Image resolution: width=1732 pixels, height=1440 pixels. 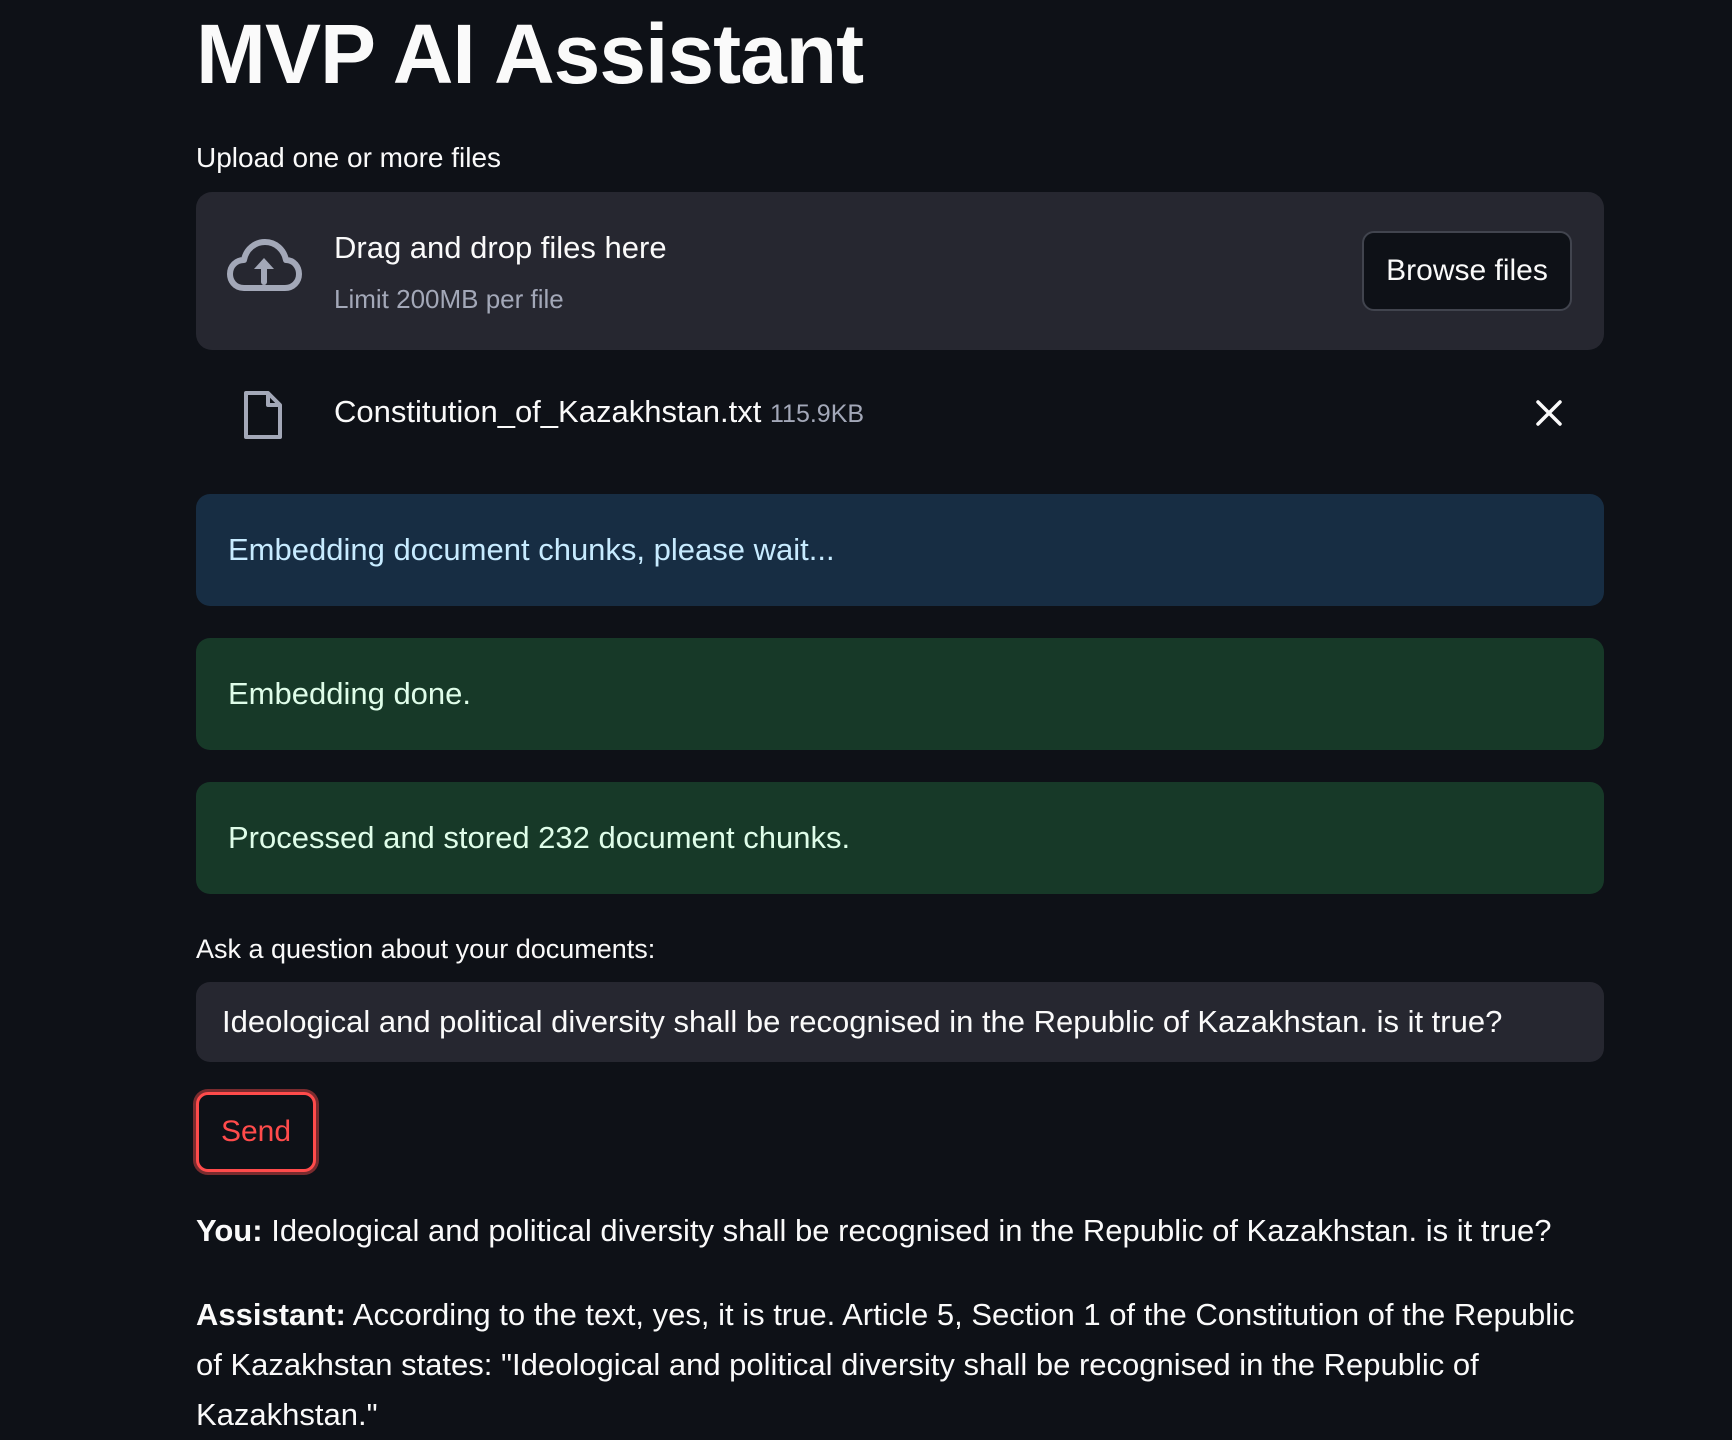 What do you see at coordinates (1467, 271) in the screenshot?
I see `browse-files-button: Browse files` at bounding box center [1467, 271].